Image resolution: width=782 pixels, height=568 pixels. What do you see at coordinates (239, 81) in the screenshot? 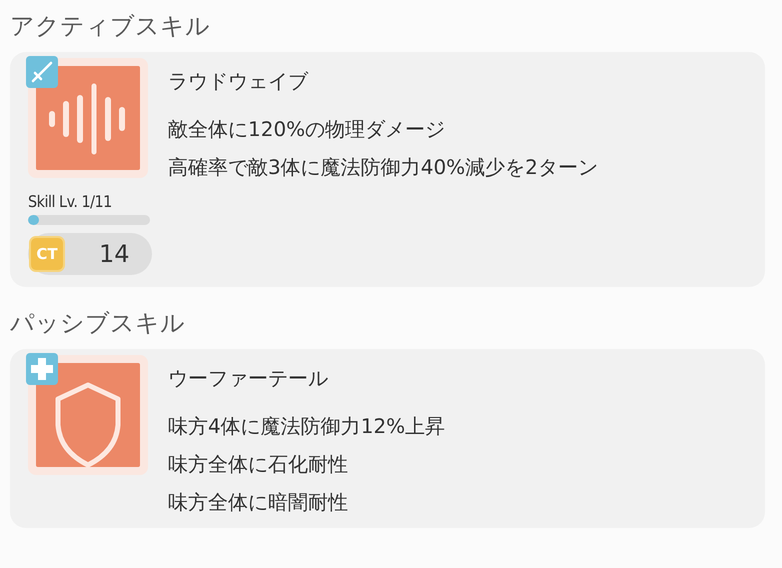
I see `skill-name: ラウドウェイブ` at bounding box center [239, 81].